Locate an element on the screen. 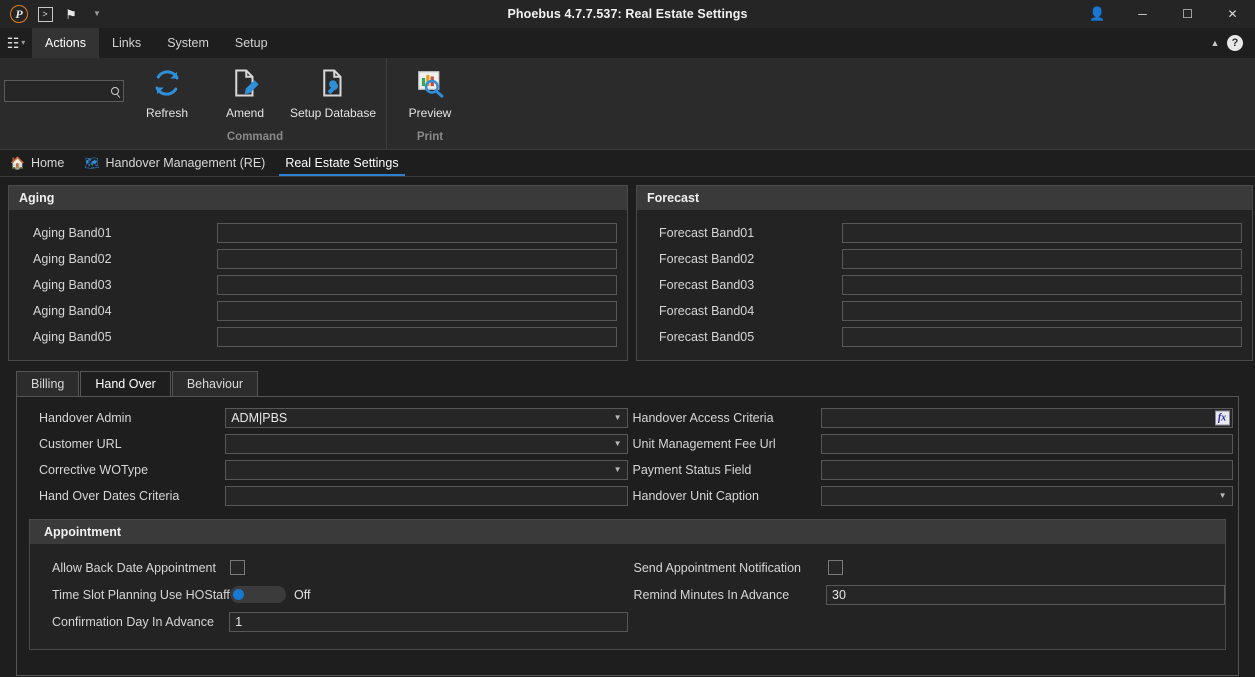 Image resolution: width=1255 pixels, height=677 pixels. forecast-band02-input is located at coordinates (1042, 259).